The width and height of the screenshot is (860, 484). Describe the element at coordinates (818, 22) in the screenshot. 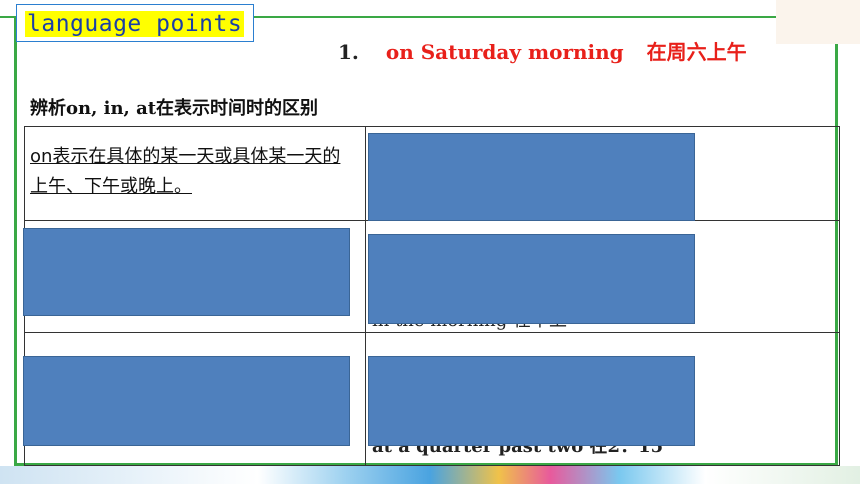

I see `corner-decoration` at that location.